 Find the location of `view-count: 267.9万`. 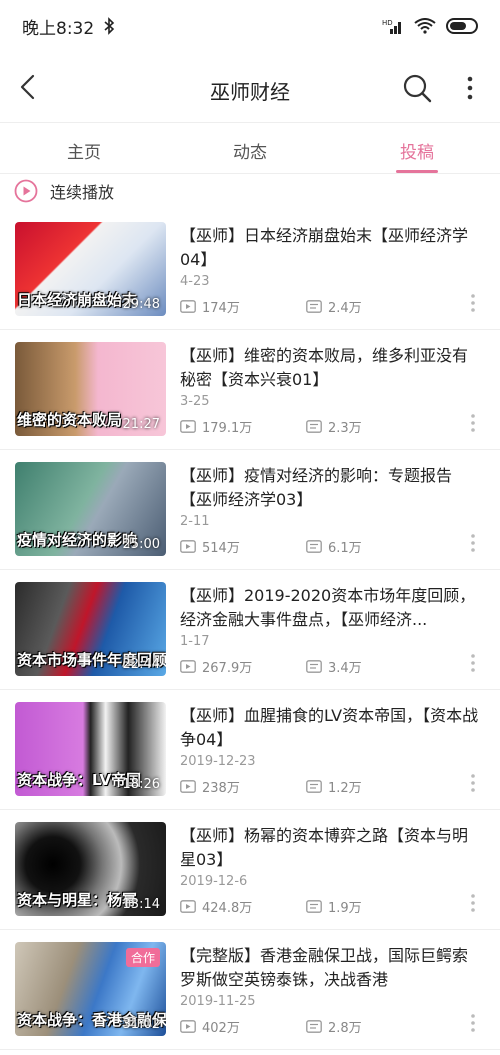

view-count: 267.9万 is located at coordinates (216, 666).